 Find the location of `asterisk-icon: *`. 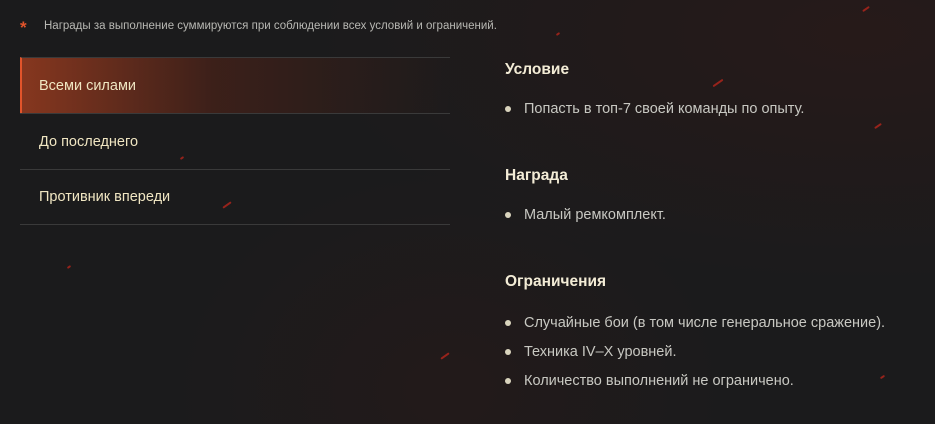

asterisk-icon: * is located at coordinates (23, 27).